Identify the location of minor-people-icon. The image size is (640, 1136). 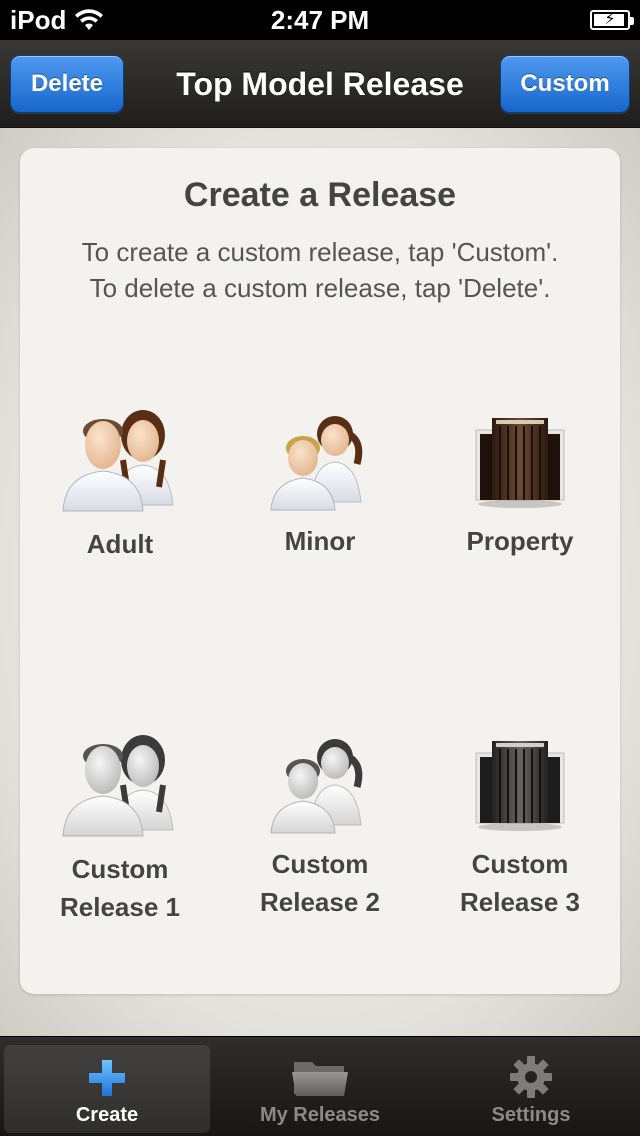
(316, 463).